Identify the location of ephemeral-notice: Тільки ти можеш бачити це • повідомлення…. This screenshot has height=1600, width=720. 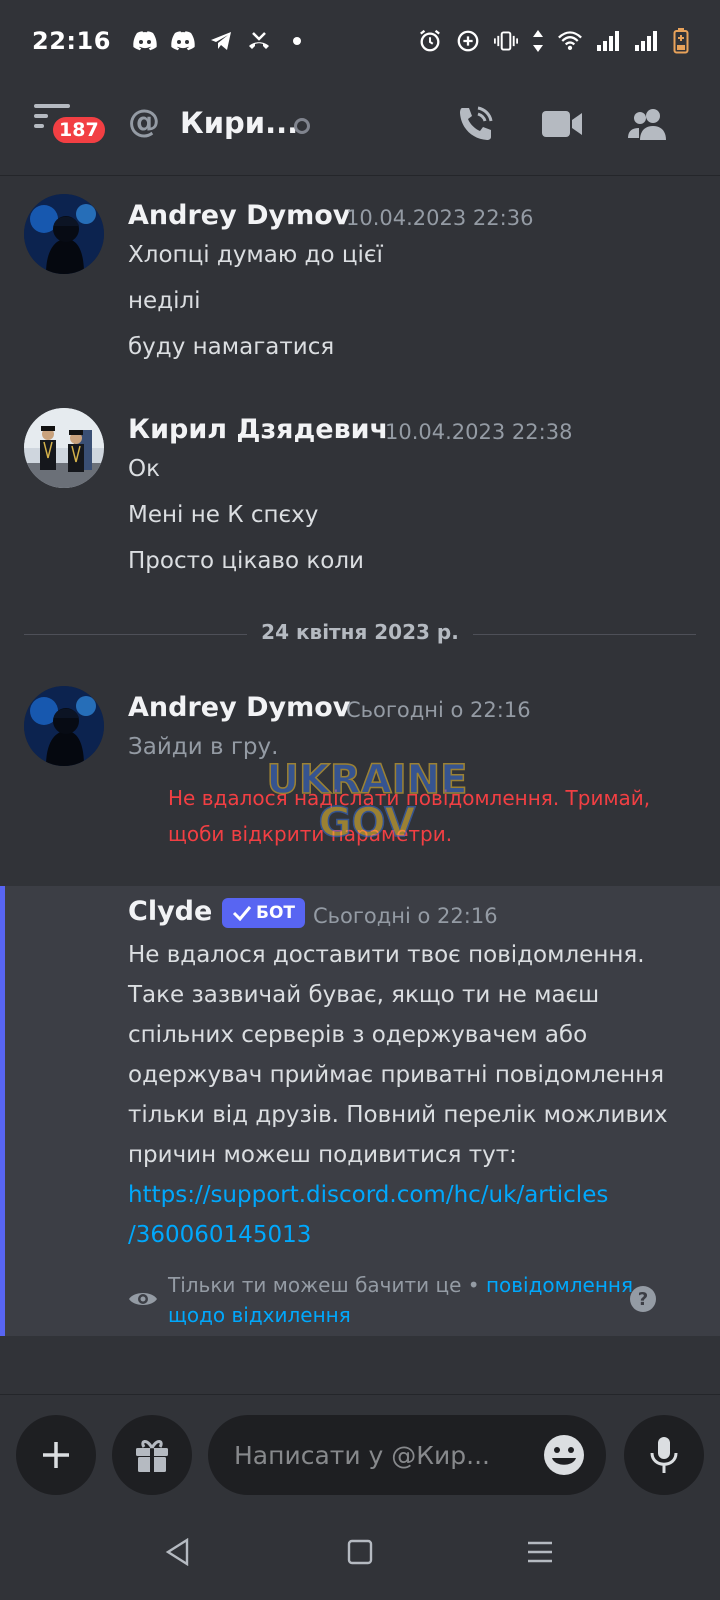
(408, 1300).